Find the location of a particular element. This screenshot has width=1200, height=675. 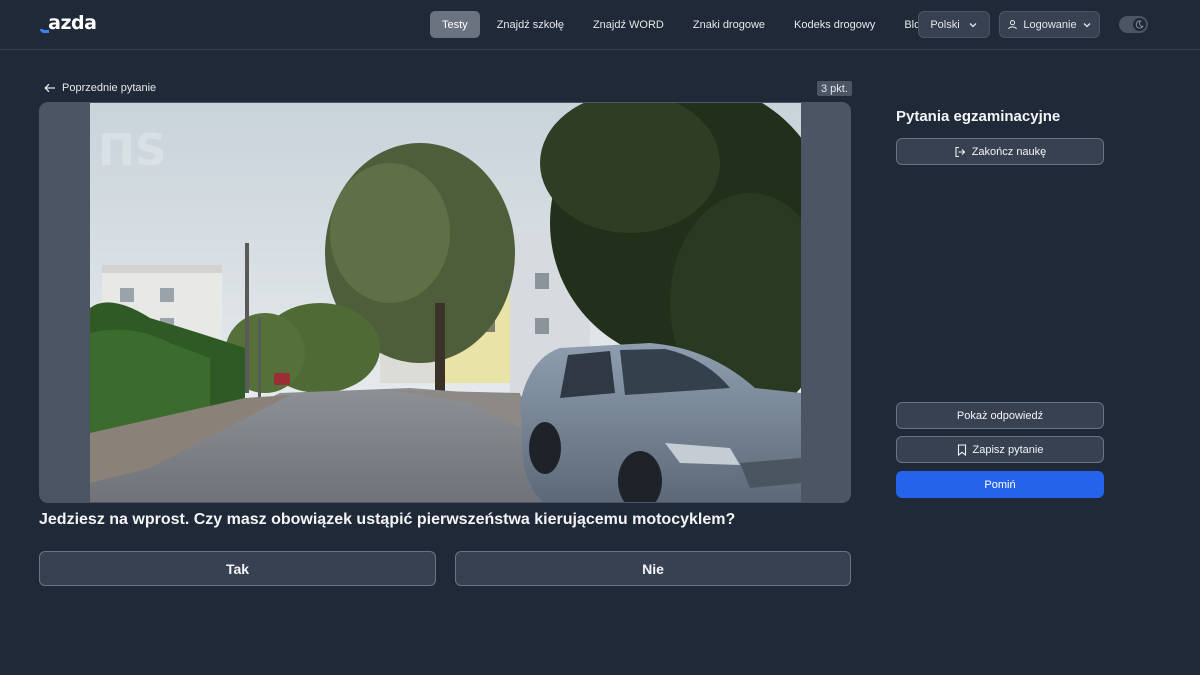

skip-button: Pomiń is located at coordinates (1000, 484).